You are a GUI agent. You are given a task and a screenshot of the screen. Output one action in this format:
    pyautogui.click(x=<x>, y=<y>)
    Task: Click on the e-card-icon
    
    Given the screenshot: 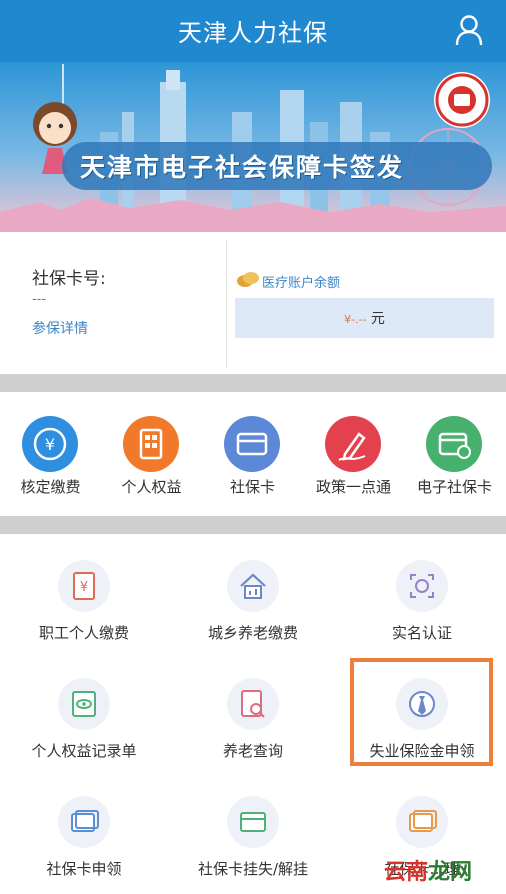 What is the action you would take?
    pyautogui.click(x=454, y=445)
    